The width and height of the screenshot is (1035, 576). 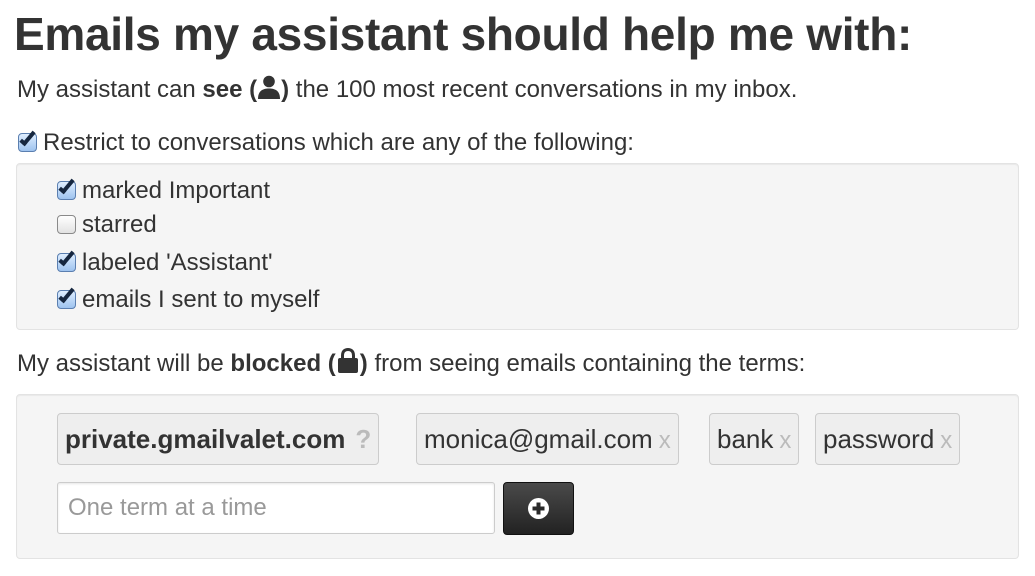 What do you see at coordinates (269, 87) in the screenshot?
I see `person-icon` at bounding box center [269, 87].